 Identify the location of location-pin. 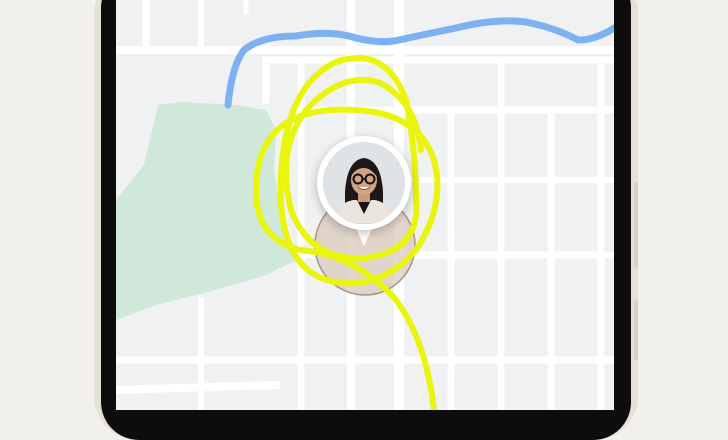
(364, 183).